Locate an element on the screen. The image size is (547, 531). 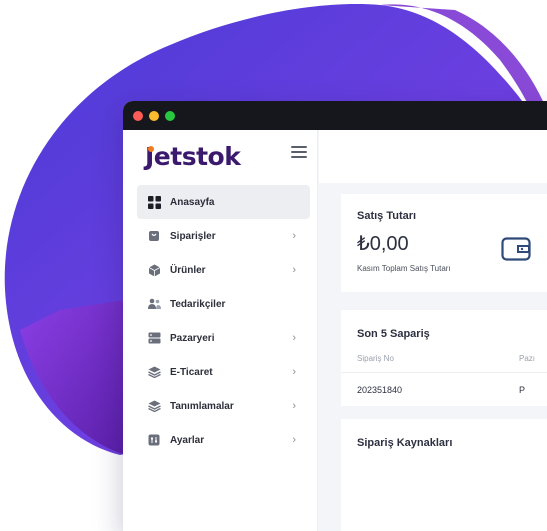
sidebar-item-label: E-Ticaret is located at coordinates (191, 372).